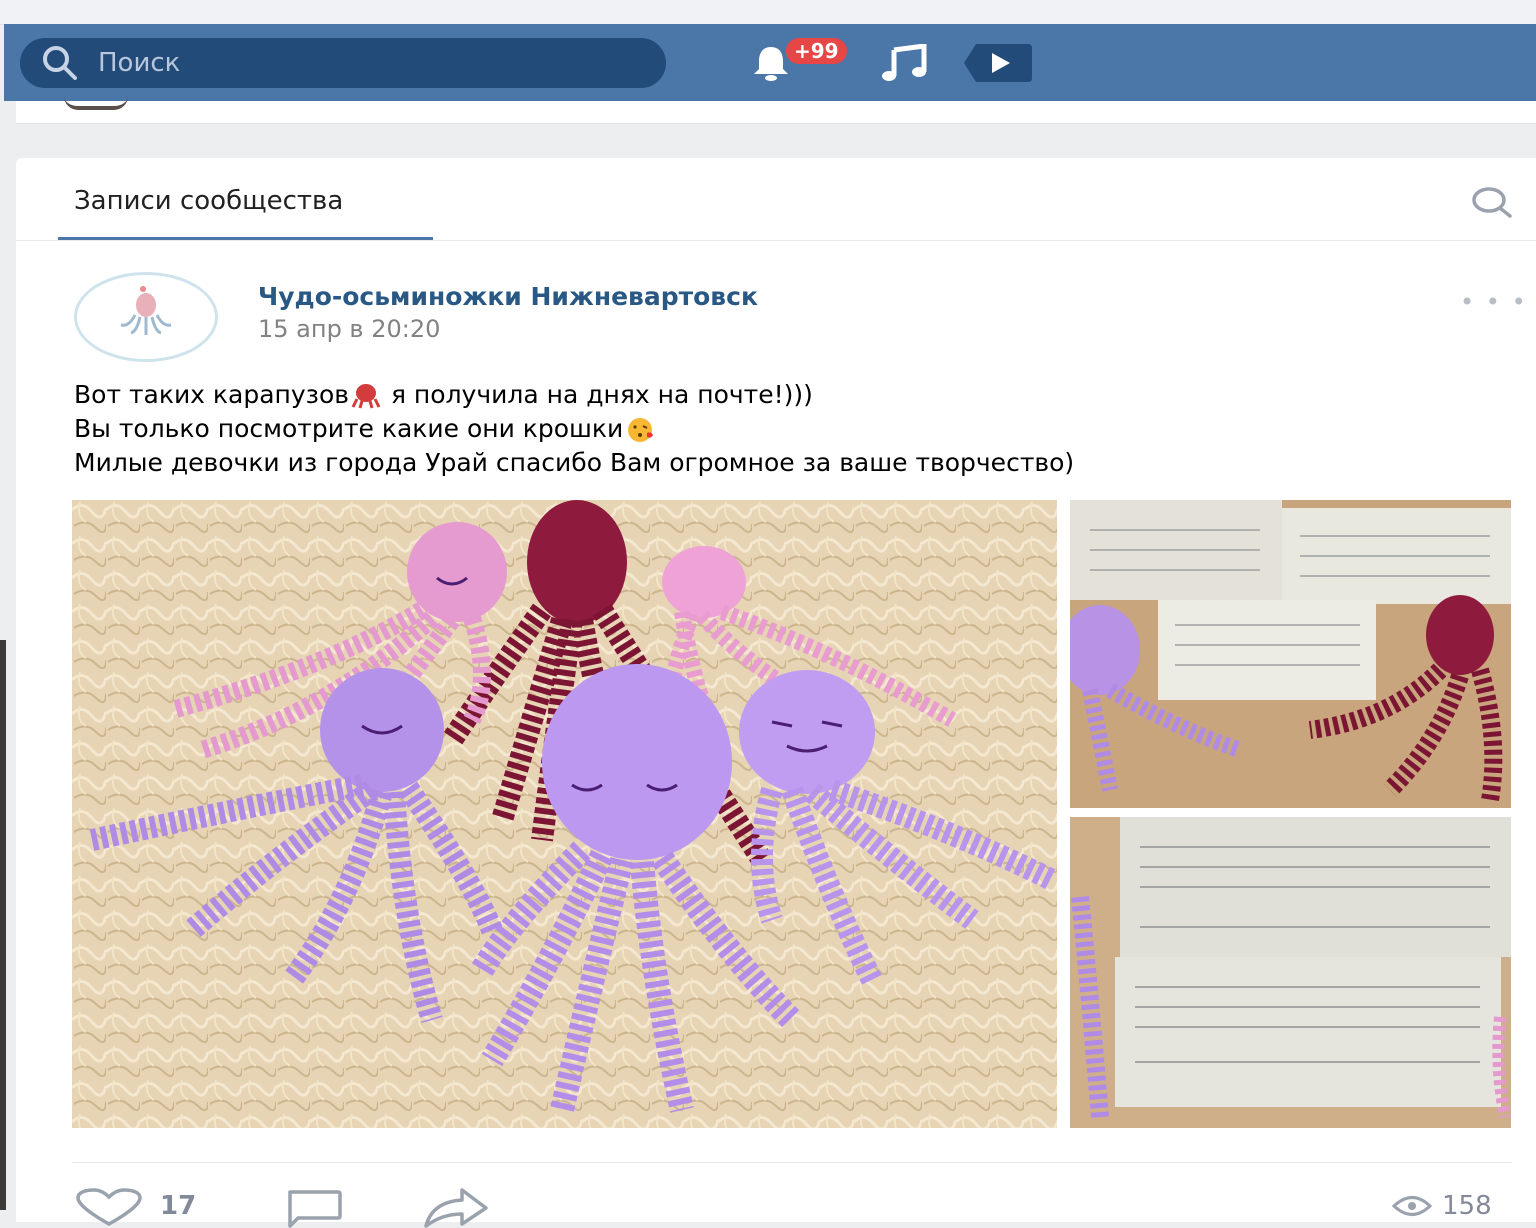  I want to click on kiss-emoji-icon, so click(641, 430).